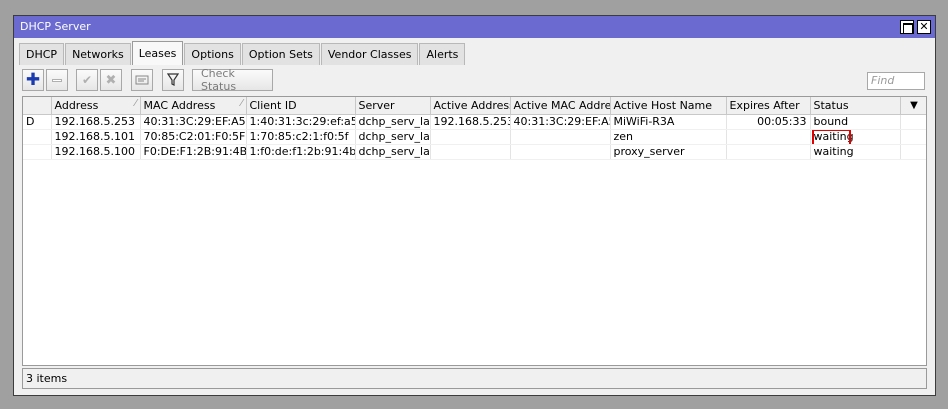 The image size is (948, 409). I want to click on cell-flags: D, so click(37, 122).